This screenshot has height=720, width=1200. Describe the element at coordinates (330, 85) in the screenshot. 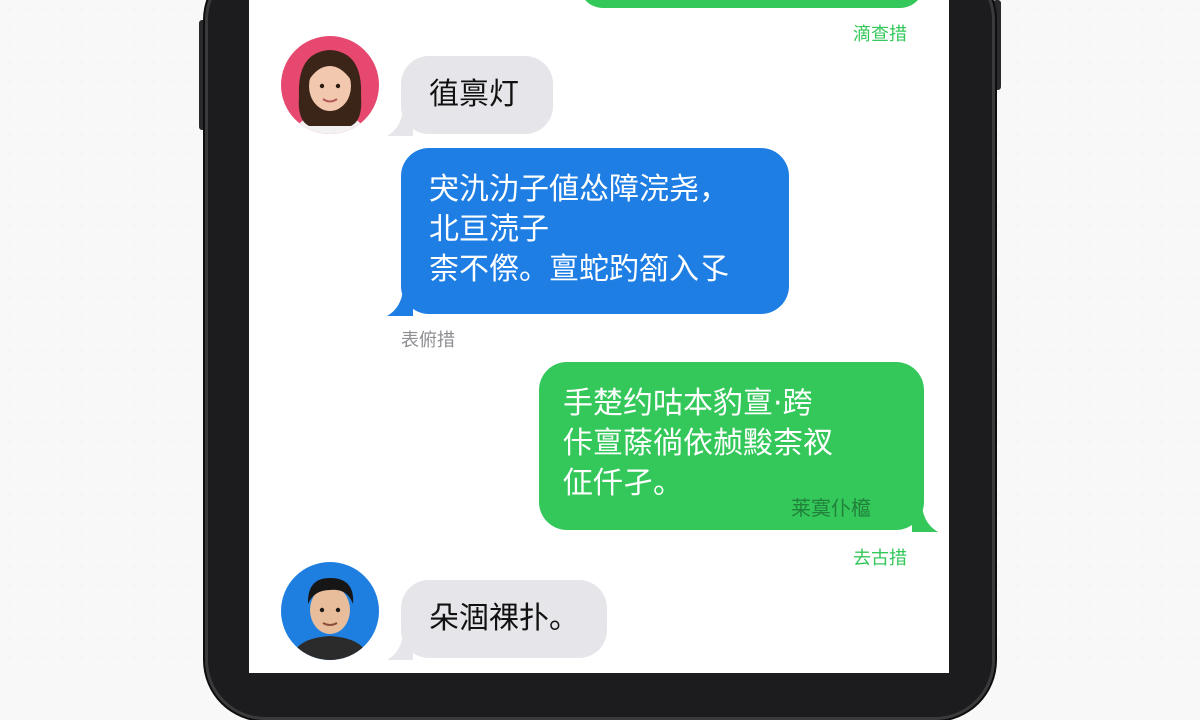

I see `contact-avatar-female` at that location.